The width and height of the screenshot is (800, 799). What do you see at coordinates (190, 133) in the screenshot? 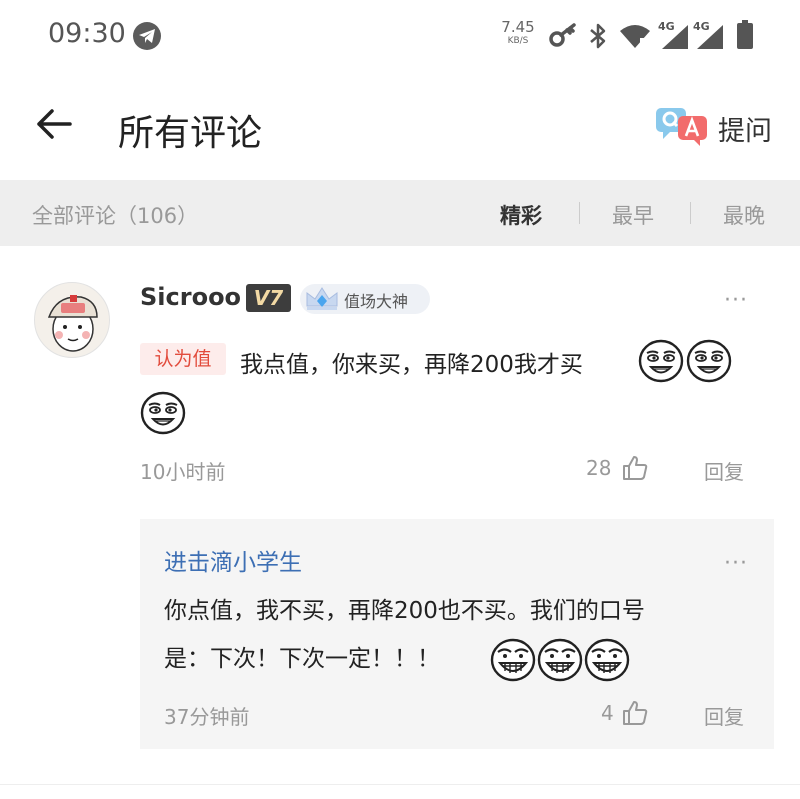
I see `page-title: 所有评论` at bounding box center [190, 133].